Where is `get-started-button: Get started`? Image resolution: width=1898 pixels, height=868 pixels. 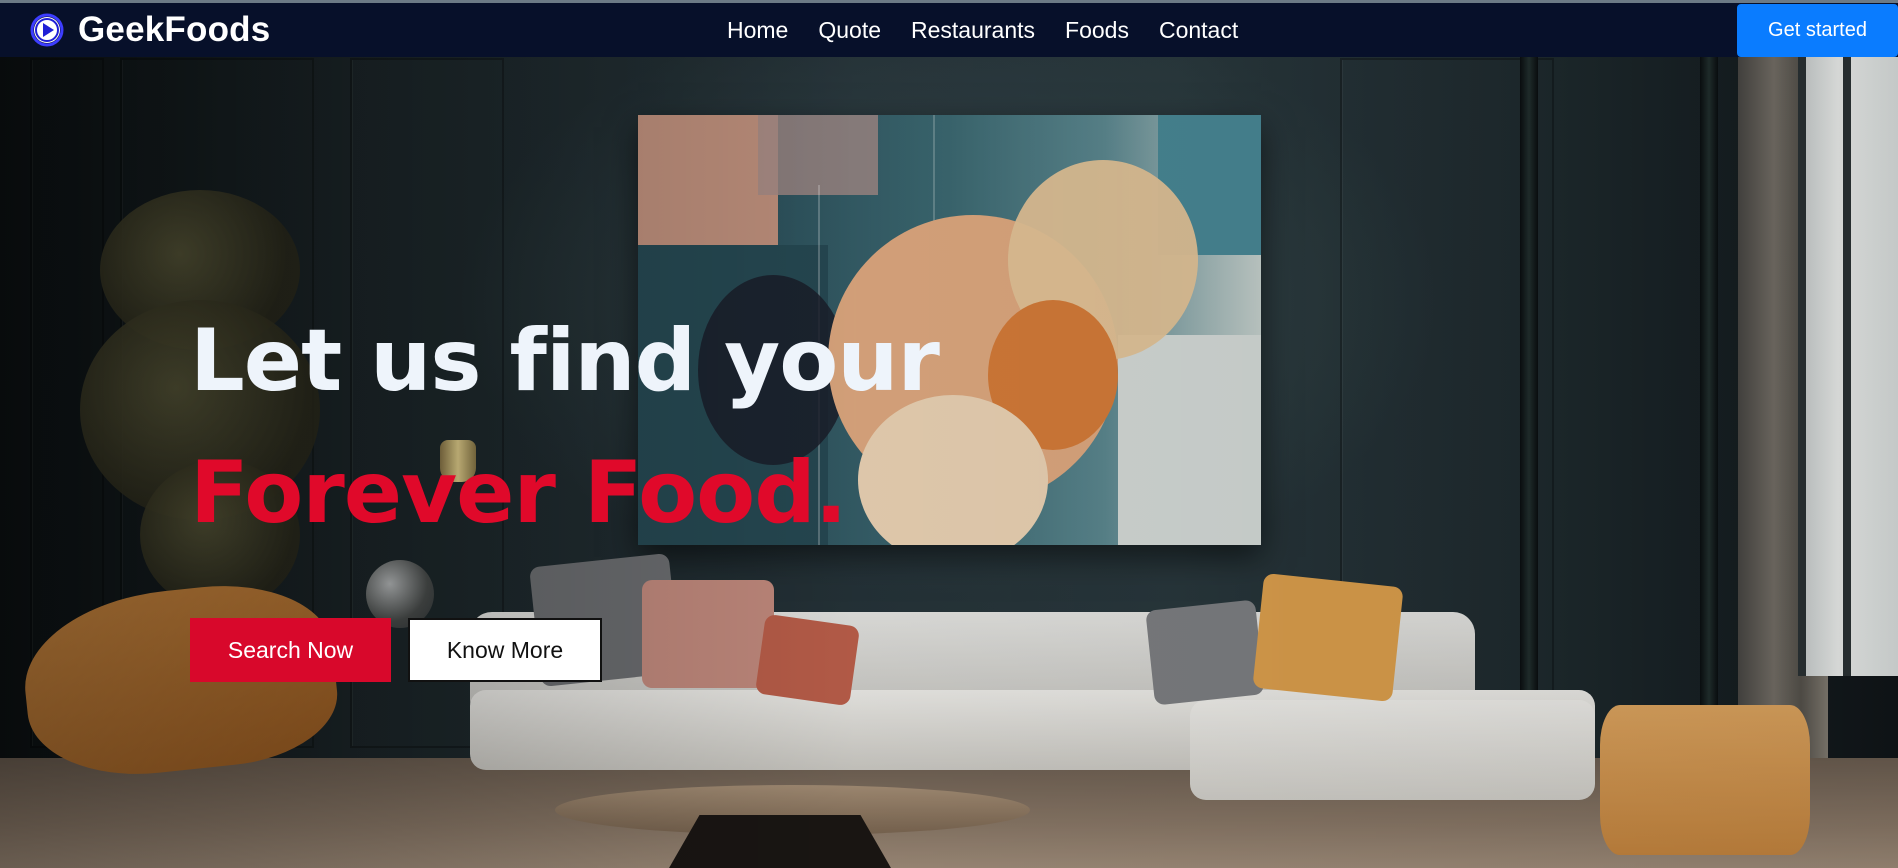 get-started-button: Get started is located at coordinates (1817, 30).